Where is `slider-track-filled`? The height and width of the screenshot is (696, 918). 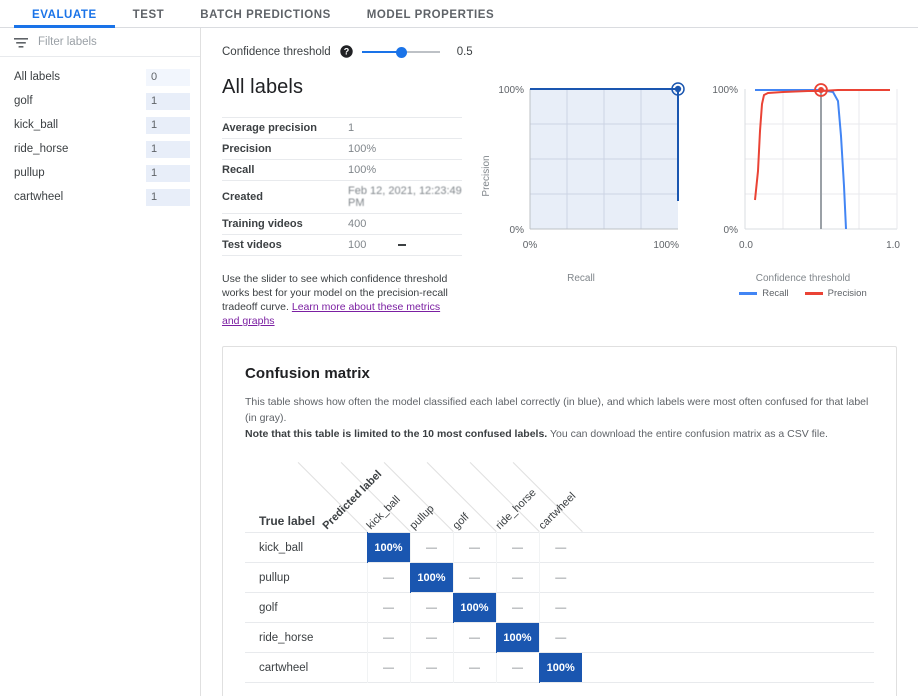
slider-track-filled is located at coordinates (381, 51).